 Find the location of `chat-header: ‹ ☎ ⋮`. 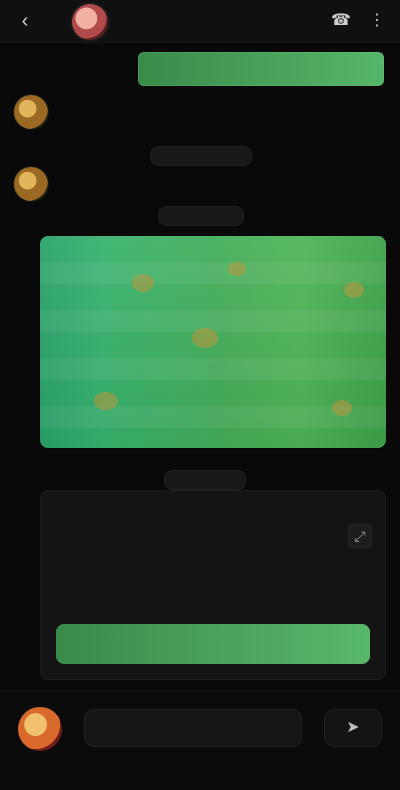

chat-header: ‹ ☎ ⋮ is located at coordinates (200, 21).